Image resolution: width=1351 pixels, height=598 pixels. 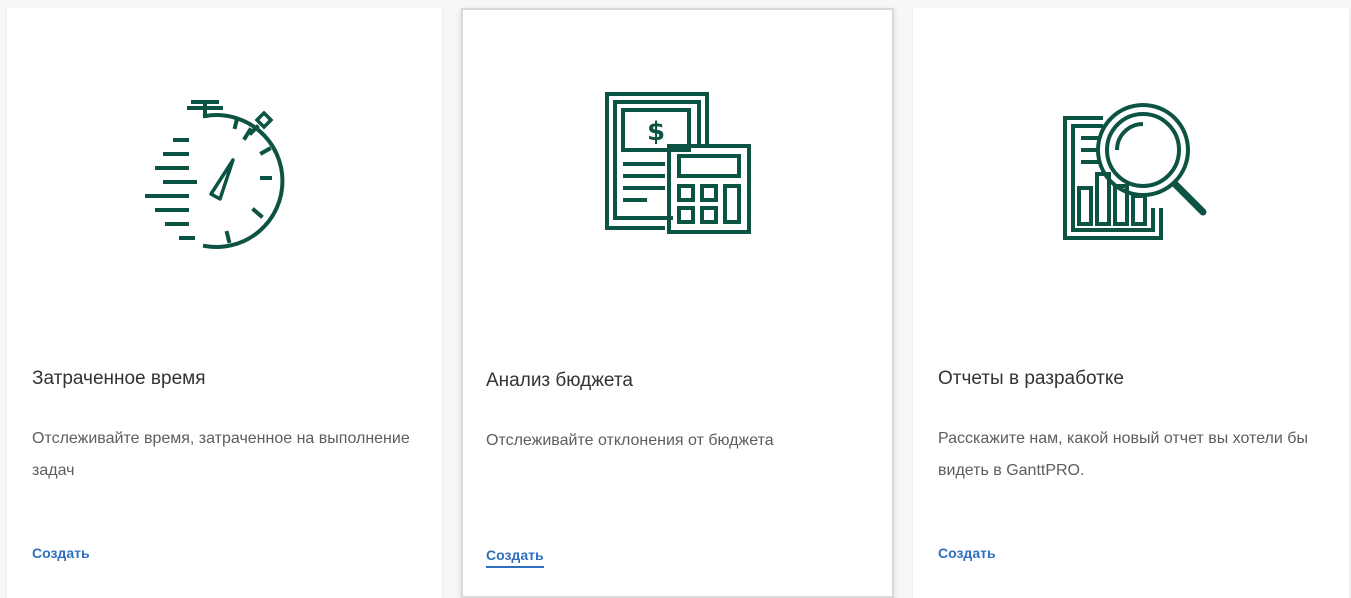 What do you see at coordinates (559, 380) in the screenshot?
I see `card-title: Анализ бюджета` at bounding box center [559, 380].